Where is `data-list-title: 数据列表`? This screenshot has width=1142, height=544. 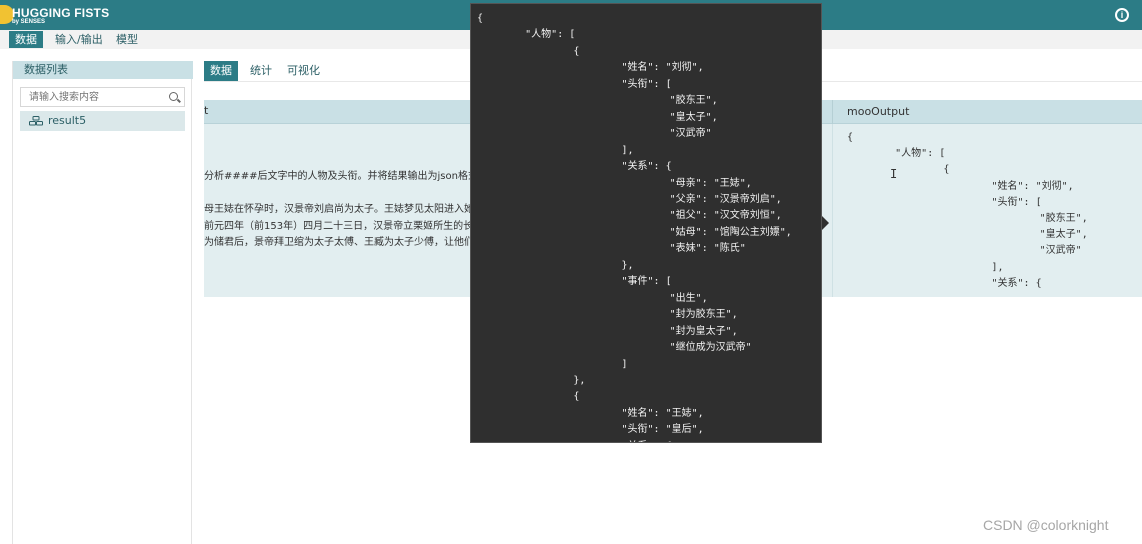 data-list-title: 数据列表 is located at coordinates (103, 70).